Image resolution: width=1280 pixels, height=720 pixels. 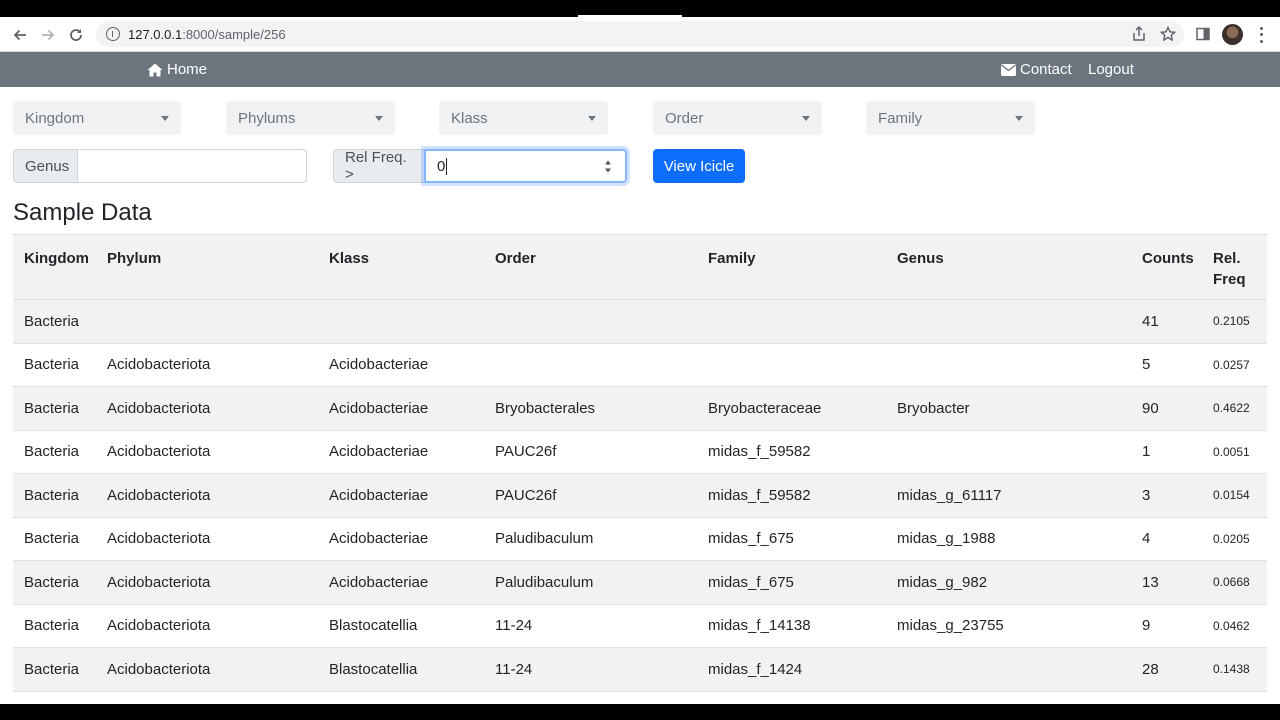 I want to click on relfreq-value: 0, so click(x=441, y=166).